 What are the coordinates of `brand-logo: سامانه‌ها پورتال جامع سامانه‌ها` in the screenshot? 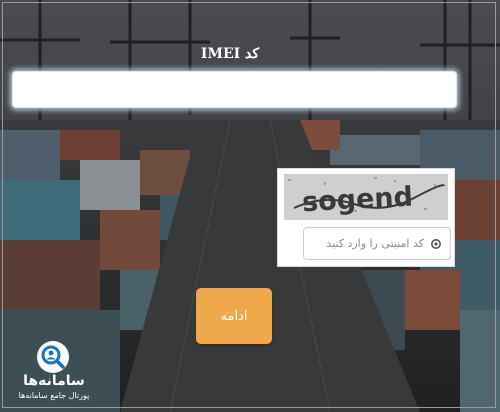 It's located at (54, 373).